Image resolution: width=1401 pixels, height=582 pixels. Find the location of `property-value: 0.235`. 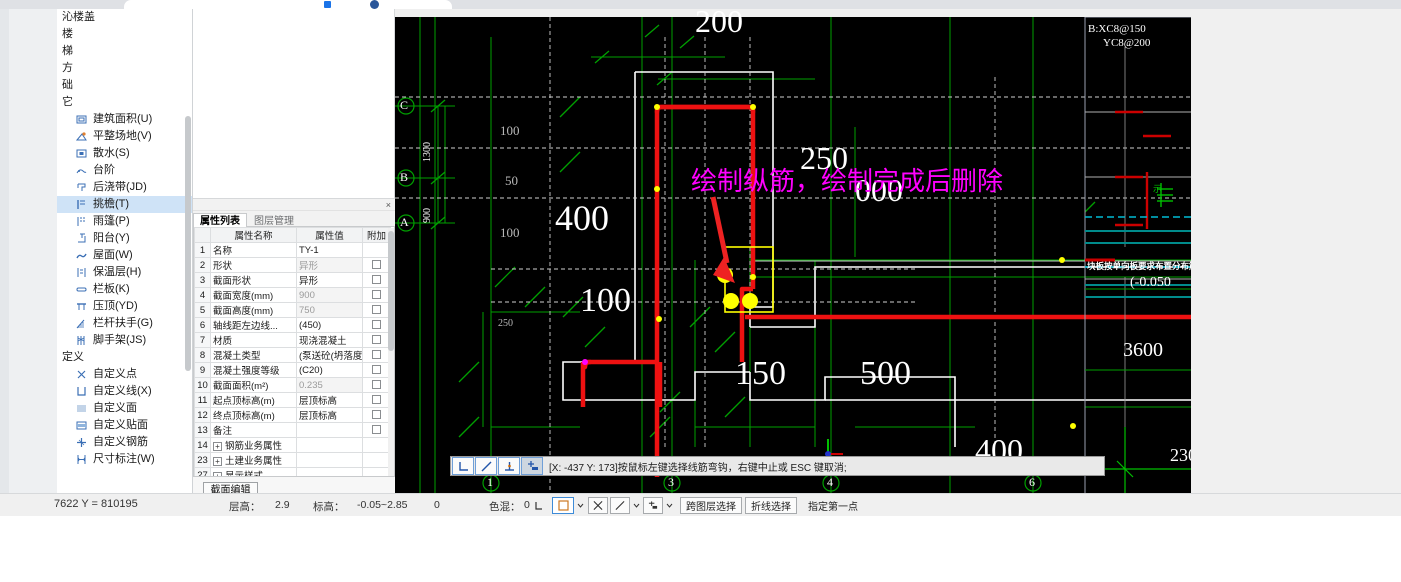

property-value: 0.235 is located at coordinates (329, 385).